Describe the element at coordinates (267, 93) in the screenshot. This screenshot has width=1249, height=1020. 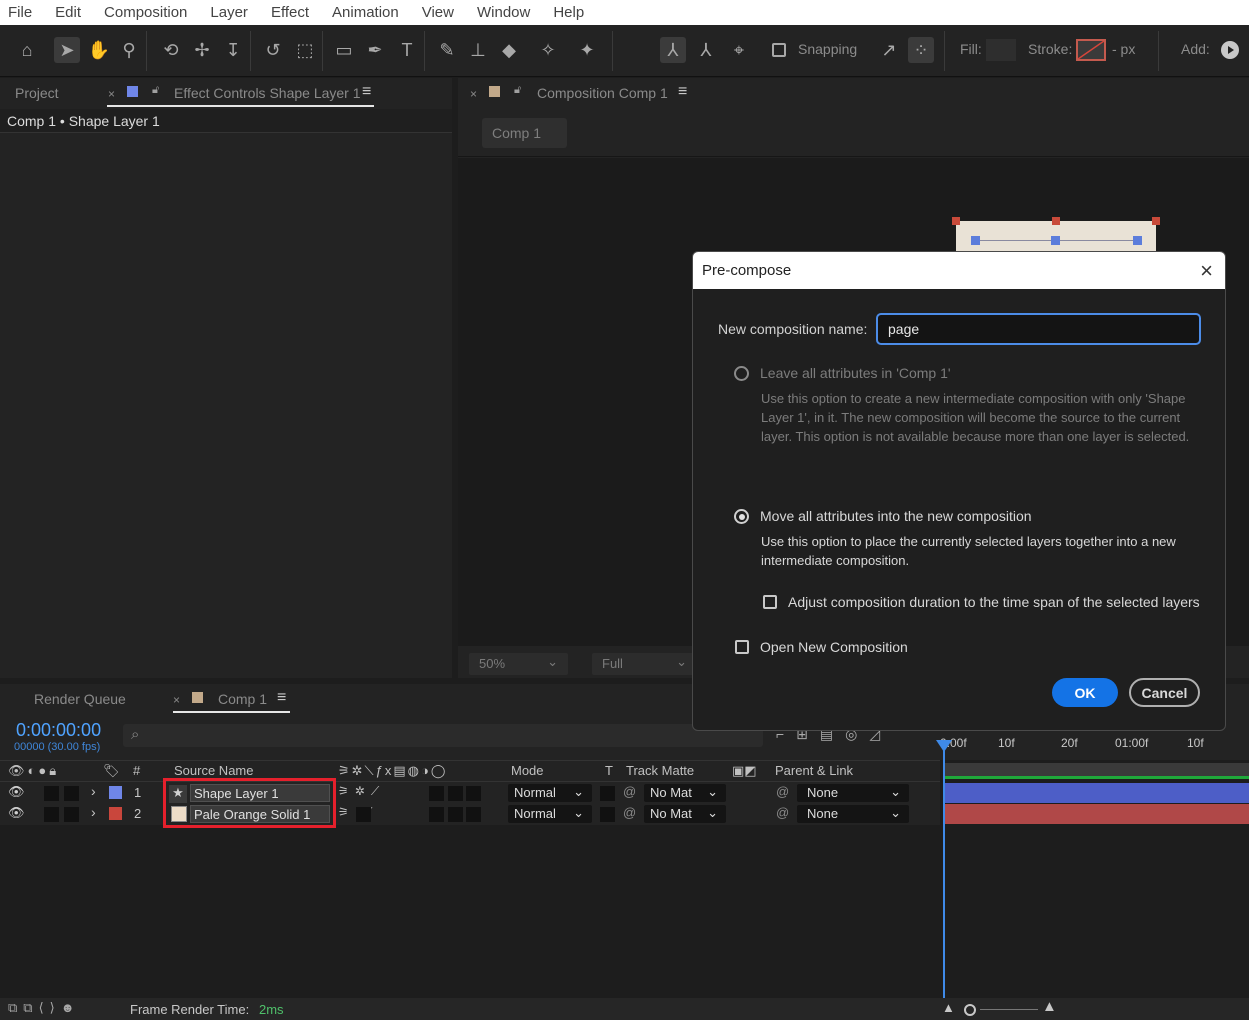
I see `tab-effect-controls: Effect Controls Shape Layer 1` at that location.